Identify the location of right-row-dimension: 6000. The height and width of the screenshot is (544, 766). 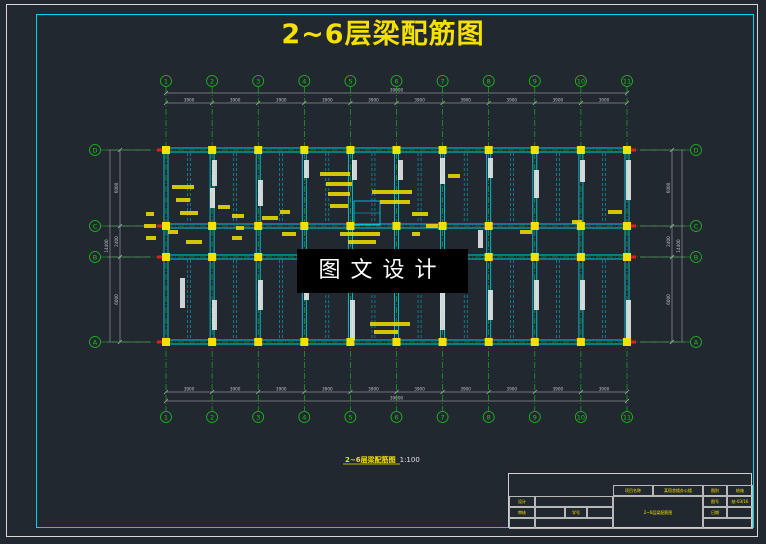
(668, 187).